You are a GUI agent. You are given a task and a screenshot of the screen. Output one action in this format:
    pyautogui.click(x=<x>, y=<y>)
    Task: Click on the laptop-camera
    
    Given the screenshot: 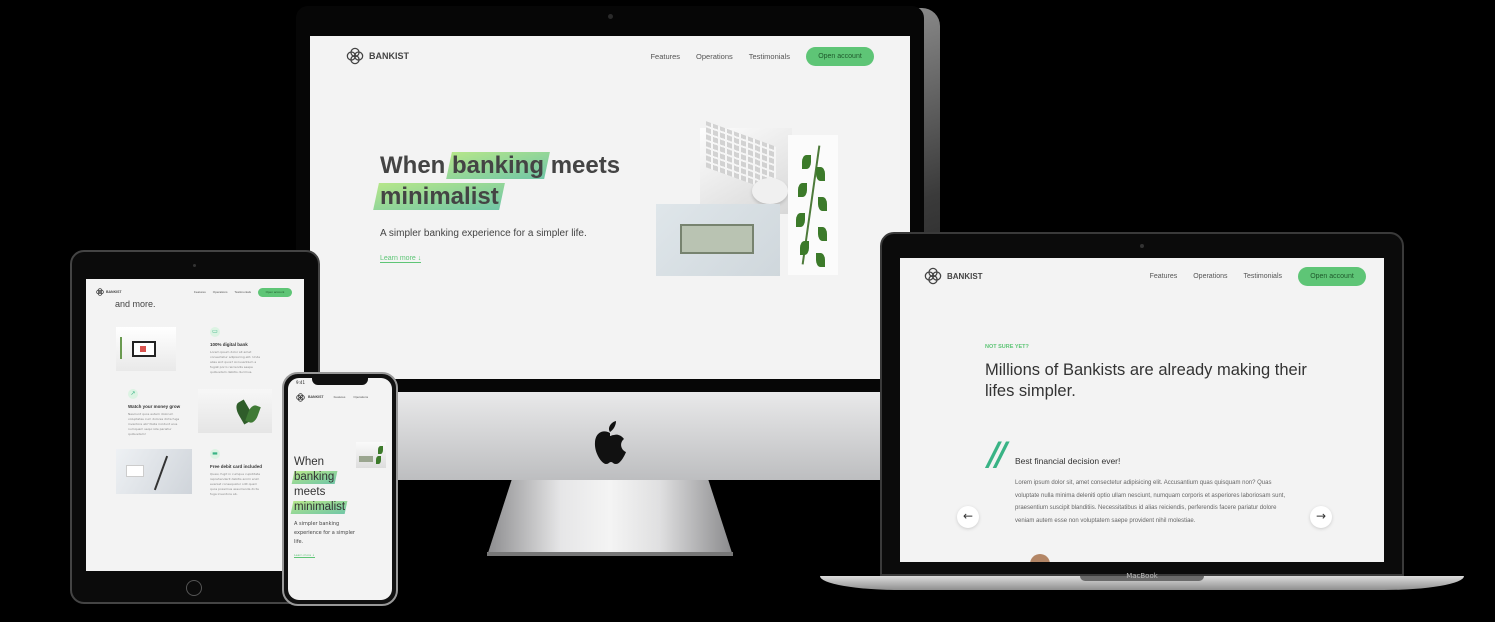 What is the action you would take?
    pyautogui.click(x=1142, y=246)
    